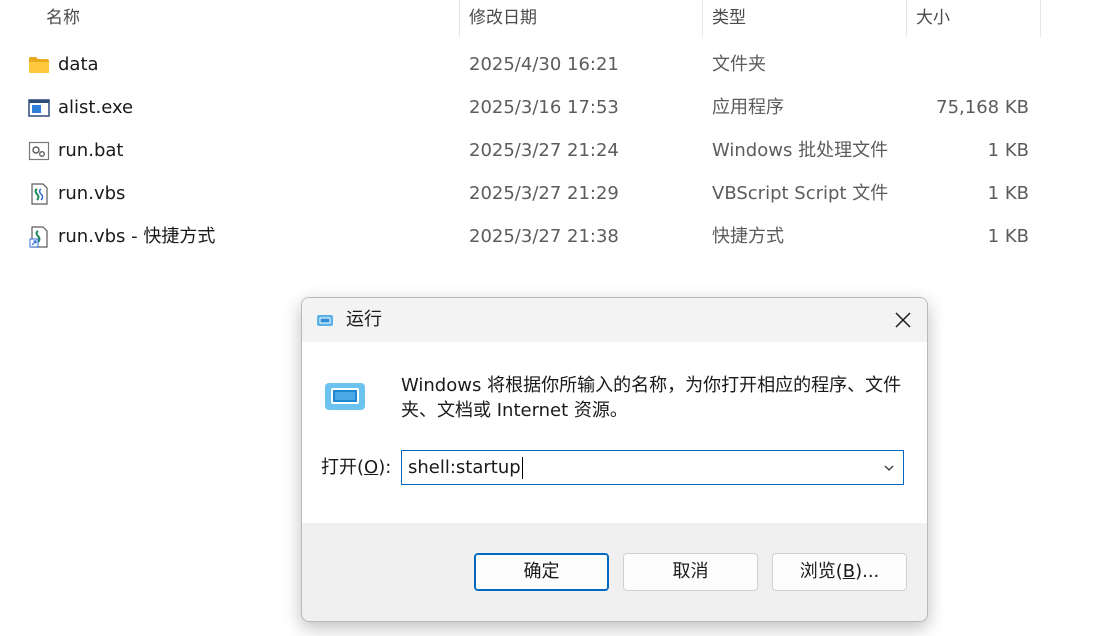  I want to click on file-row: data 2025/4/30 16:21 文件夹, so click(520, 64).